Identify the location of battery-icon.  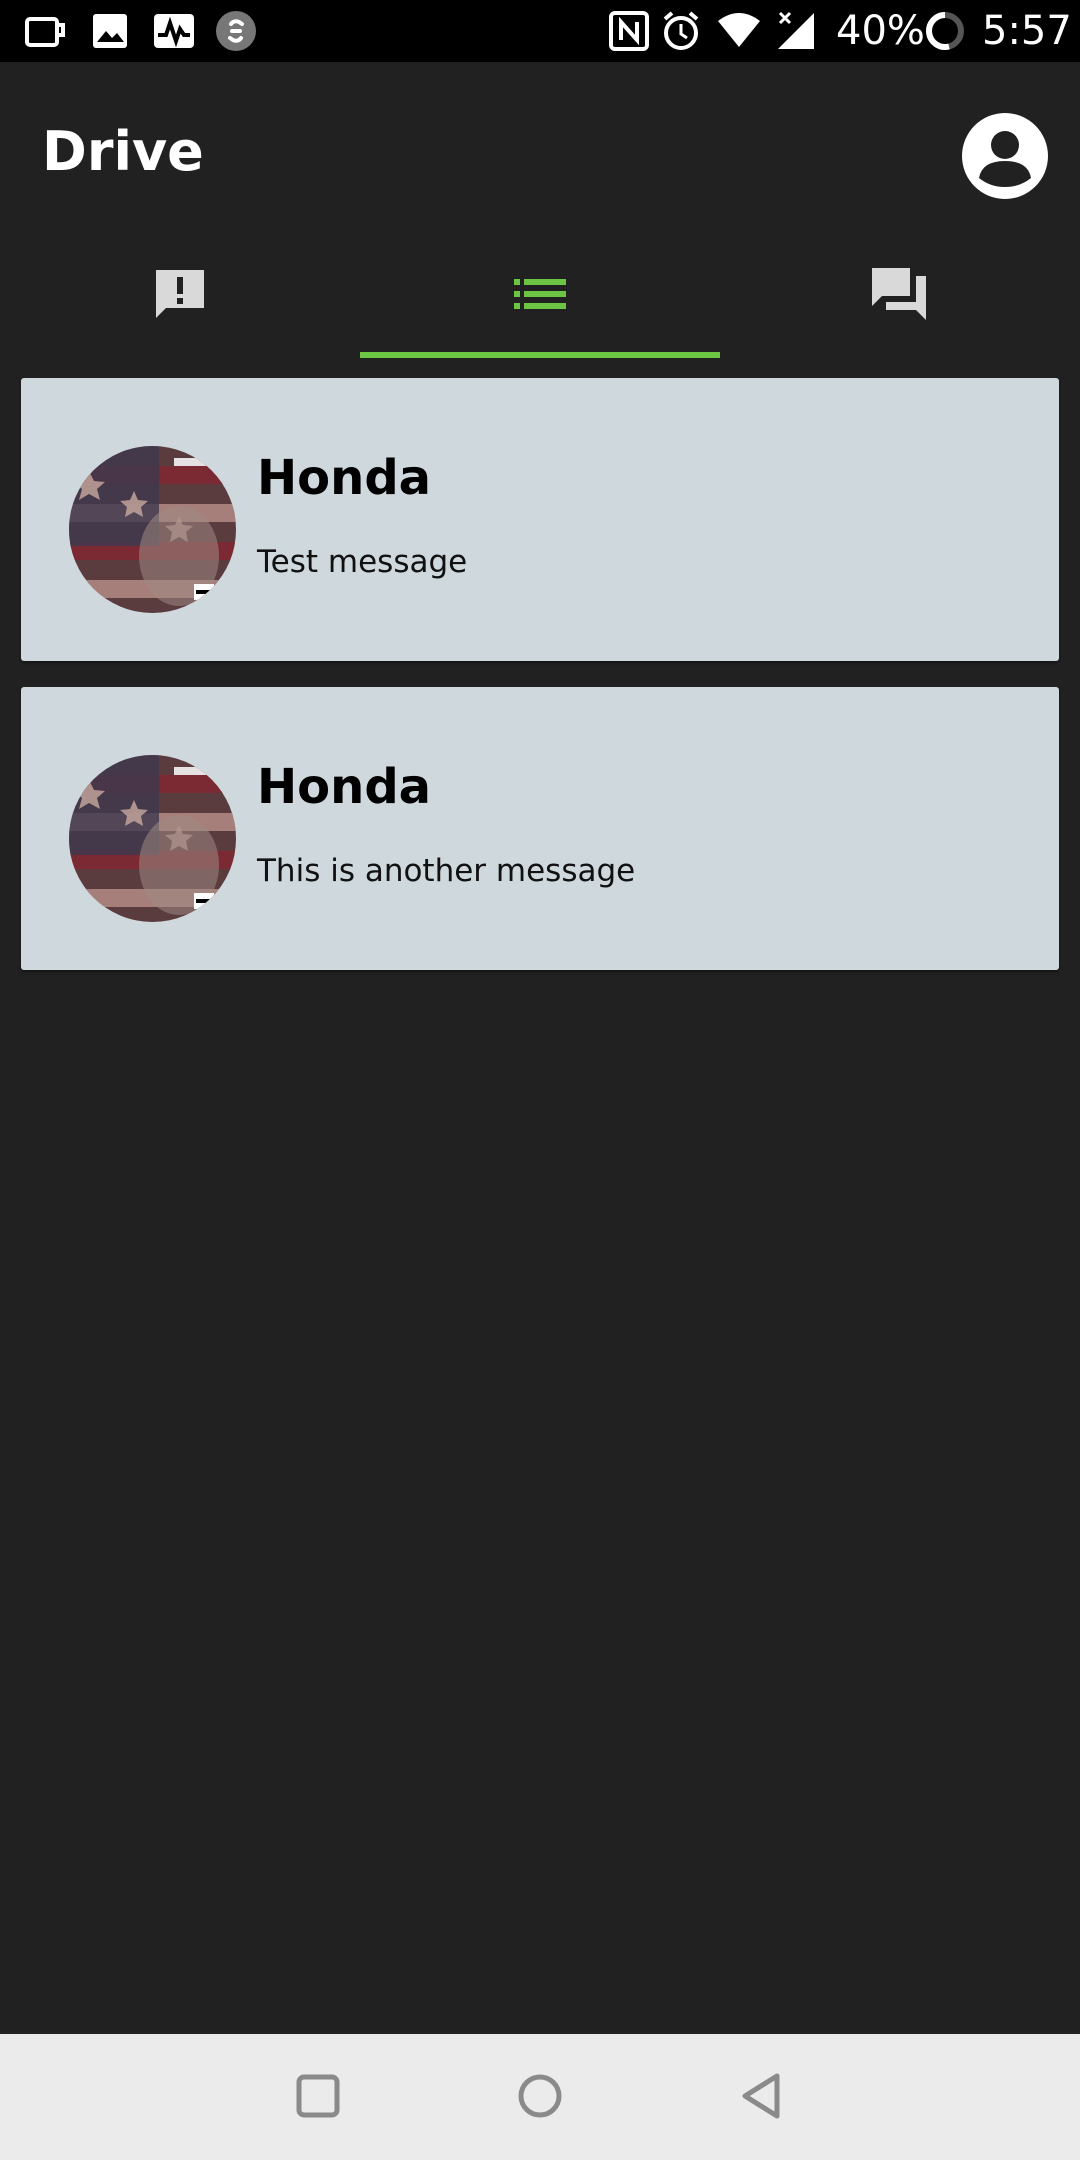
(945, 31).